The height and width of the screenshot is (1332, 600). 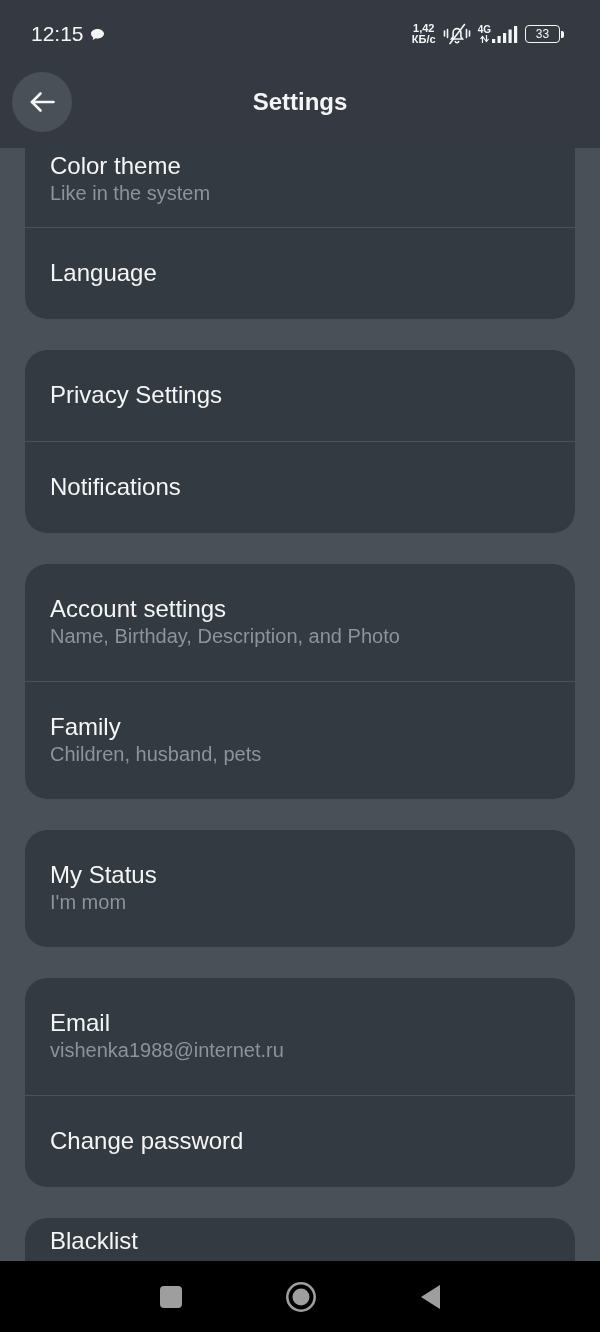 I want to click on settings-item: Family Children, husband, pets, so click(x=300, y=740).